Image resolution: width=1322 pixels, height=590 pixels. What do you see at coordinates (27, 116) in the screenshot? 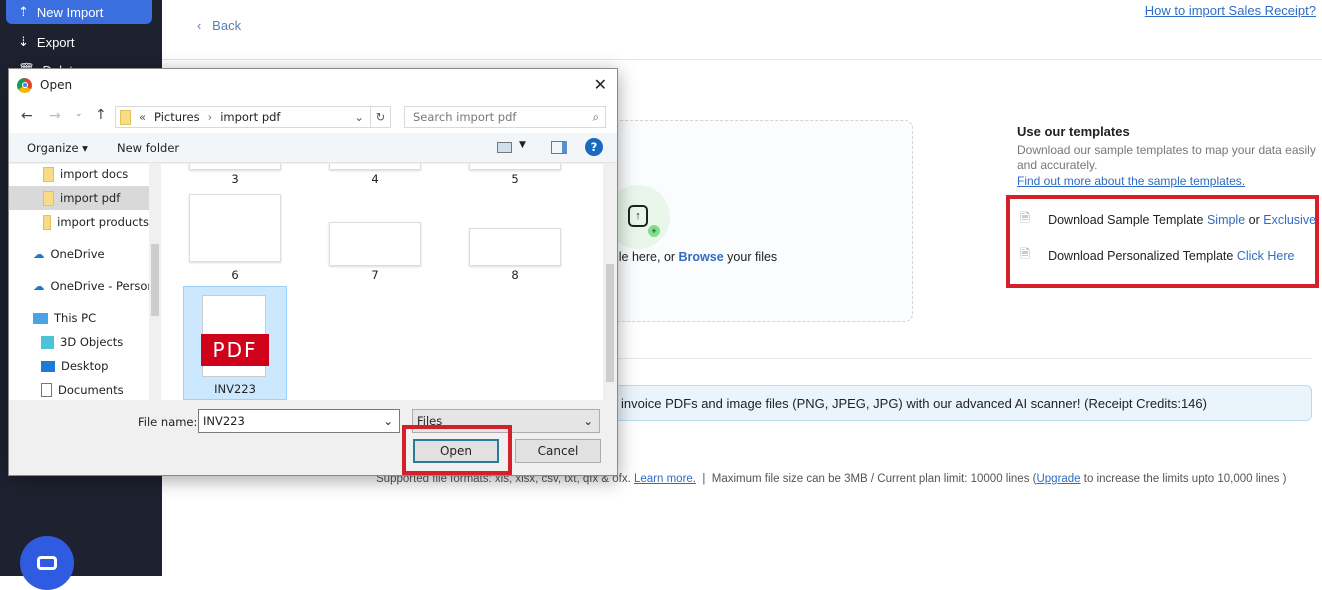
I see `back-arrow-icon: ←` at bounding box center [27, 116].